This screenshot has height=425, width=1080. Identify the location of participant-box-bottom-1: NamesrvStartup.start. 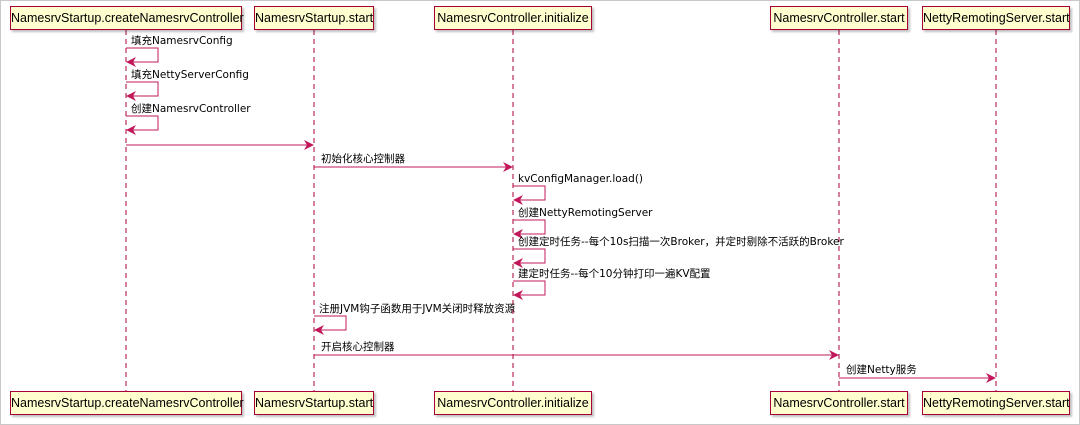
(314, 403).